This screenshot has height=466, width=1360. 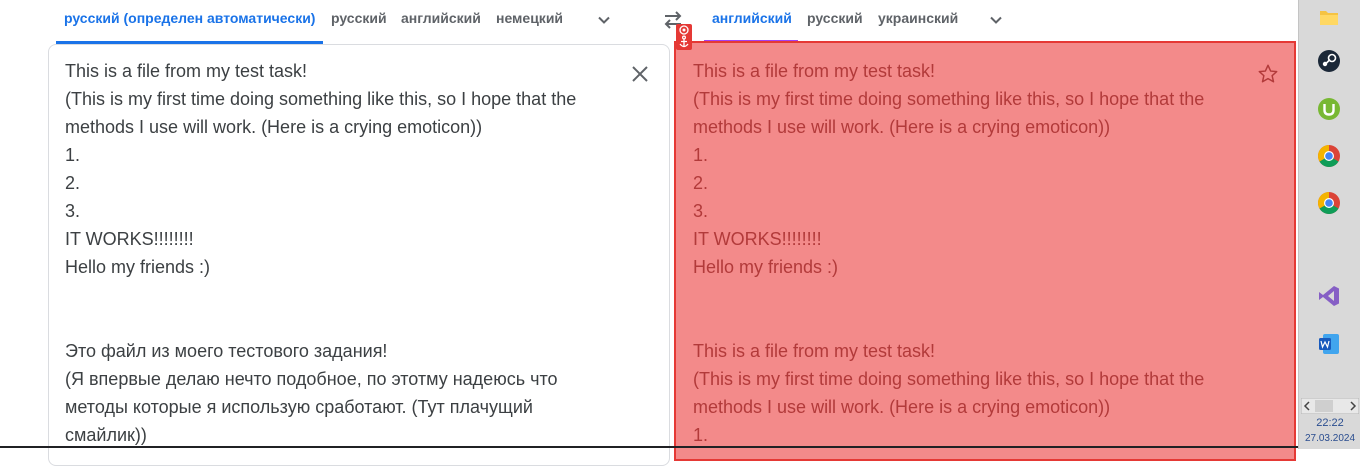 I want to click on tab-source-detected: русский (определен автоматически), so click(x=189, y=18).